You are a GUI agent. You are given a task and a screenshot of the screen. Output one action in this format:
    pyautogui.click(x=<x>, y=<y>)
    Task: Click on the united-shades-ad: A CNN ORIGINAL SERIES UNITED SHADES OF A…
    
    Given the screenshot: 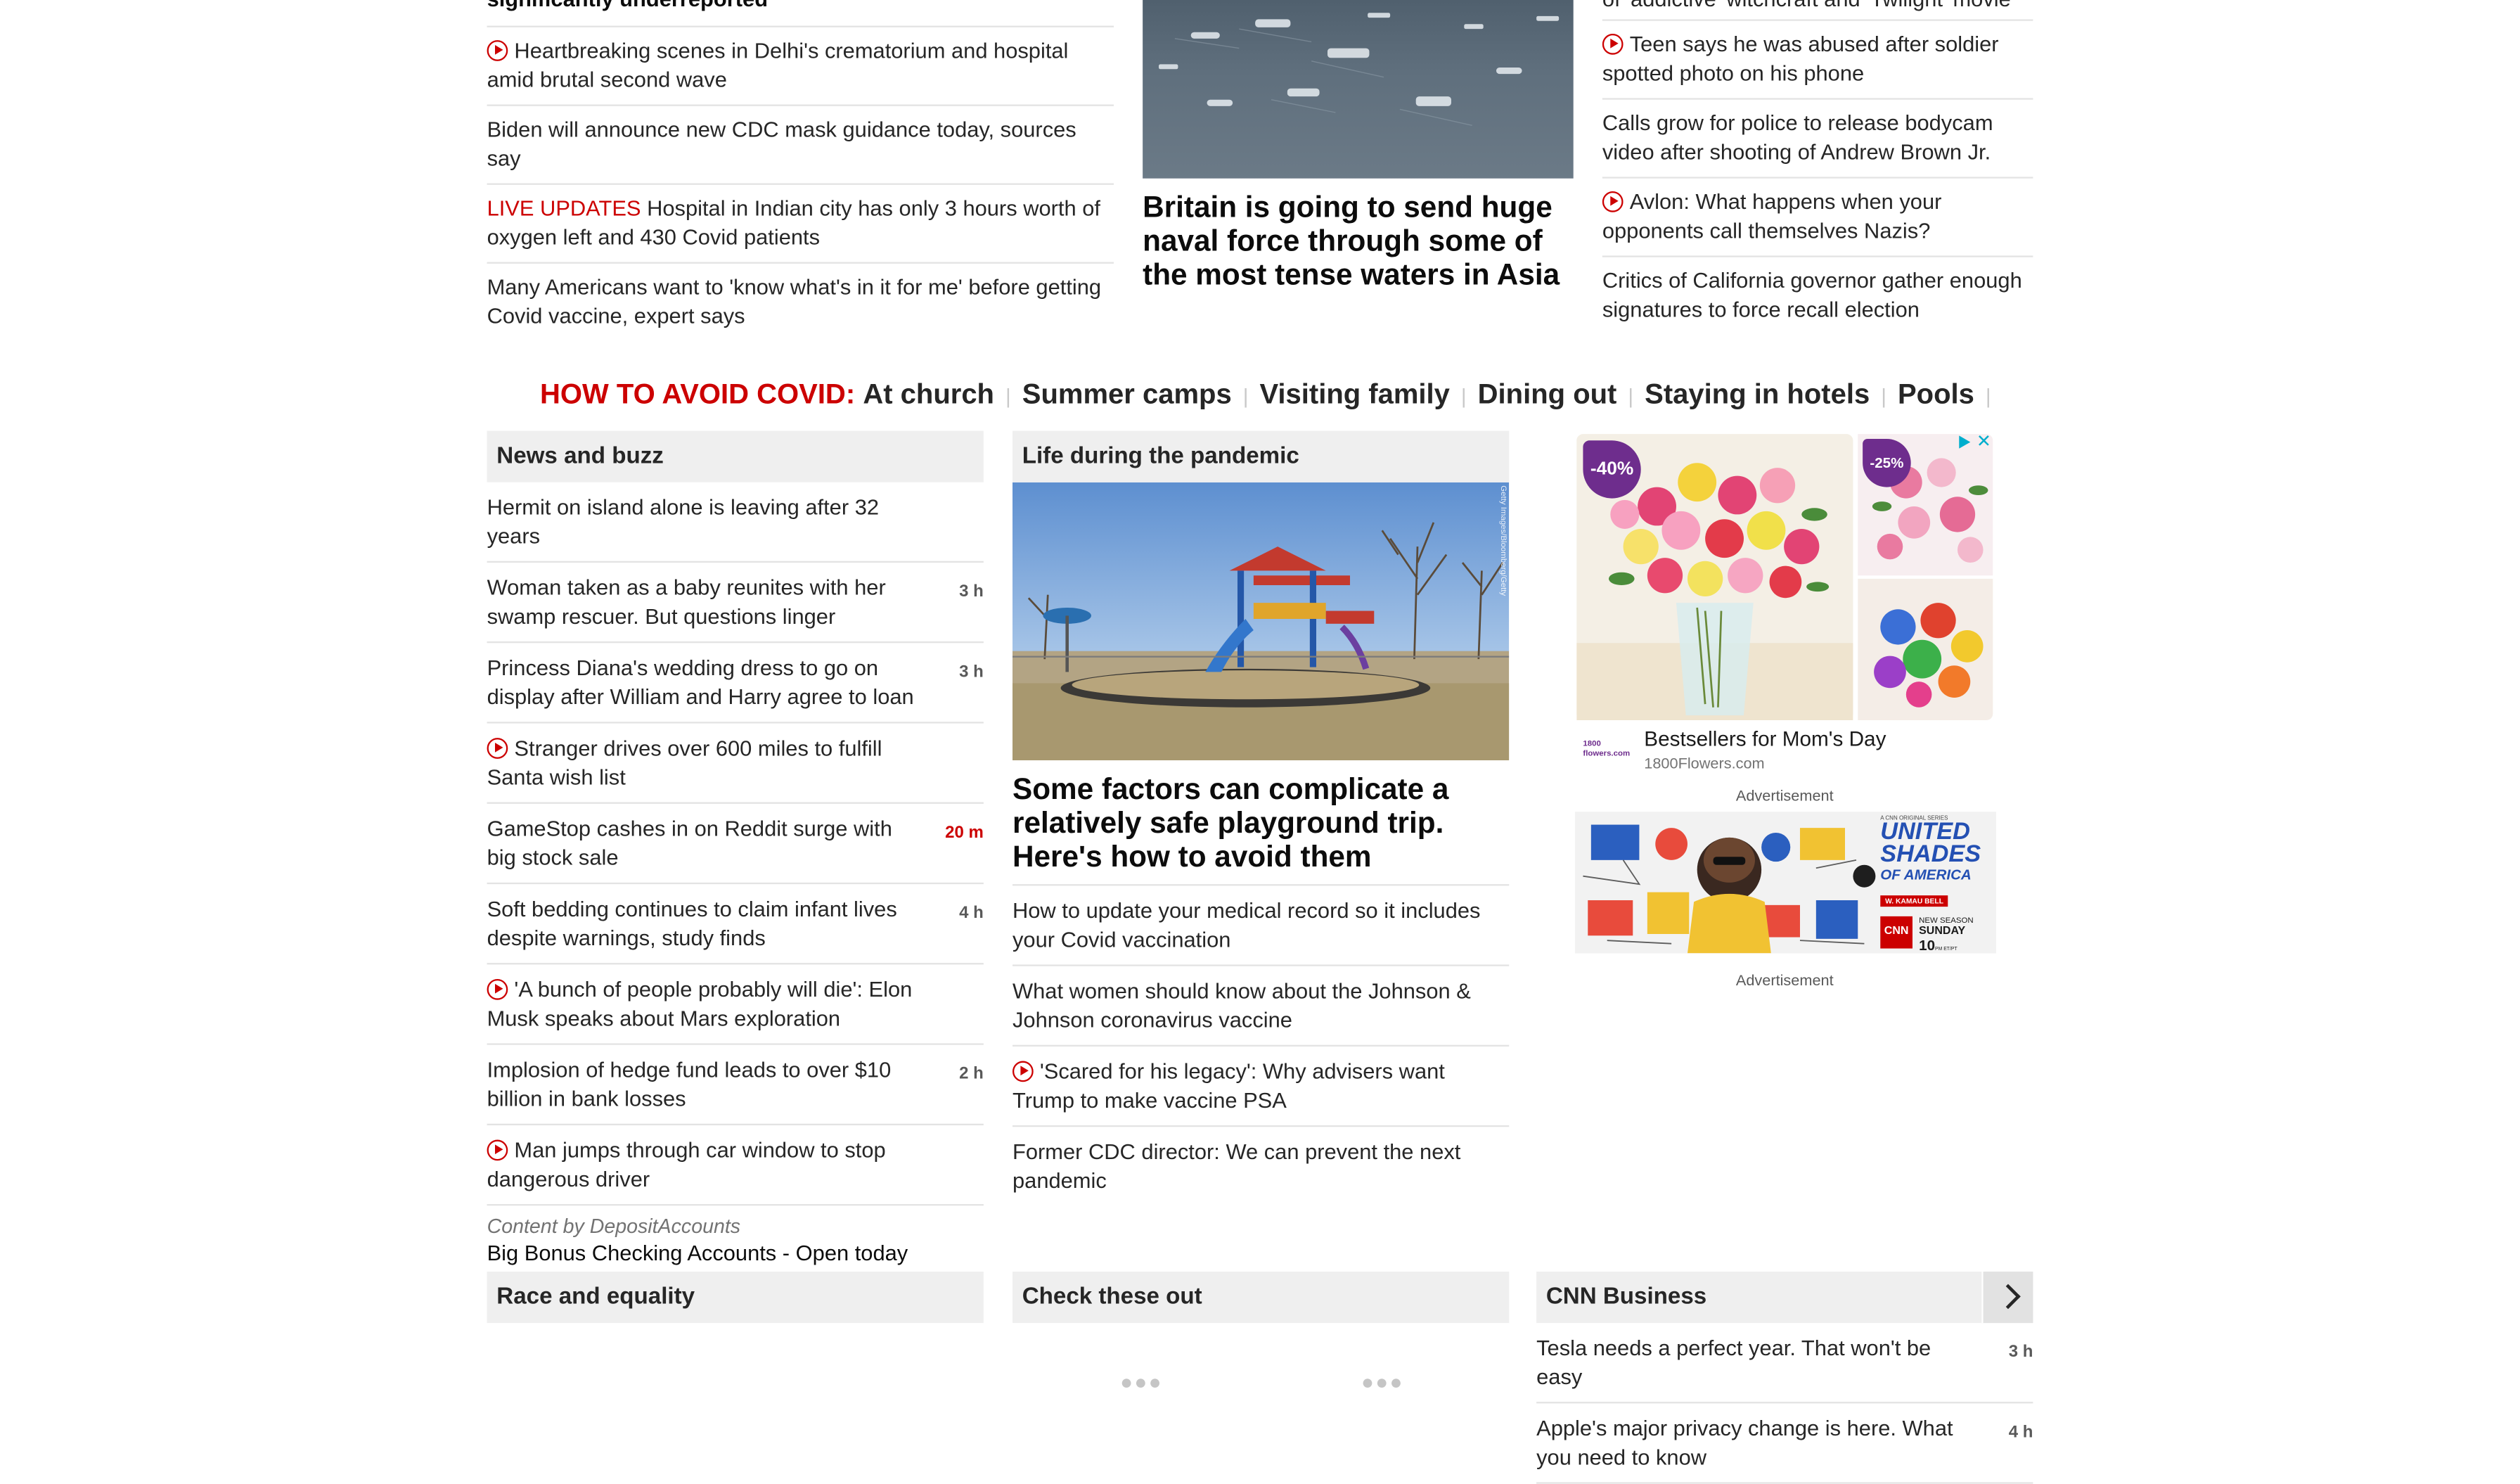 What is the action you would take?
    pyautogui.click(x=1785, y=883)
    